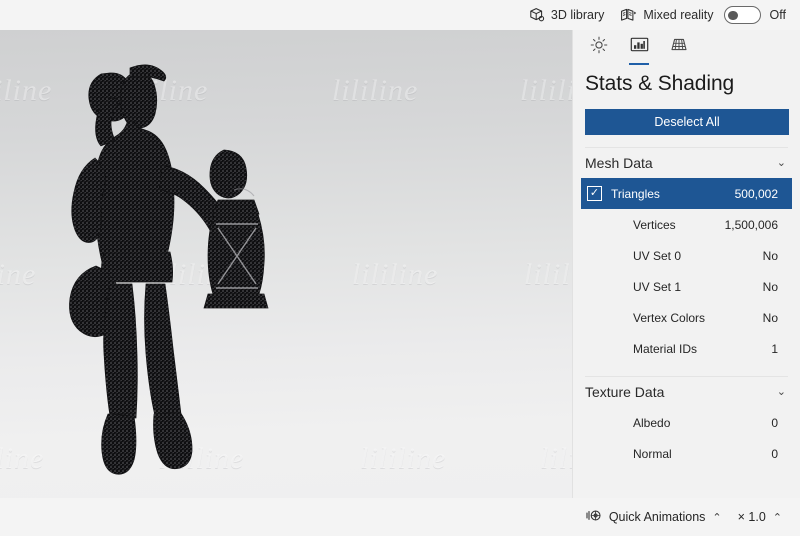 The height and width of the screenshot is (536, 800). I want to click on table-row: Normal 0, so click(686, 453).